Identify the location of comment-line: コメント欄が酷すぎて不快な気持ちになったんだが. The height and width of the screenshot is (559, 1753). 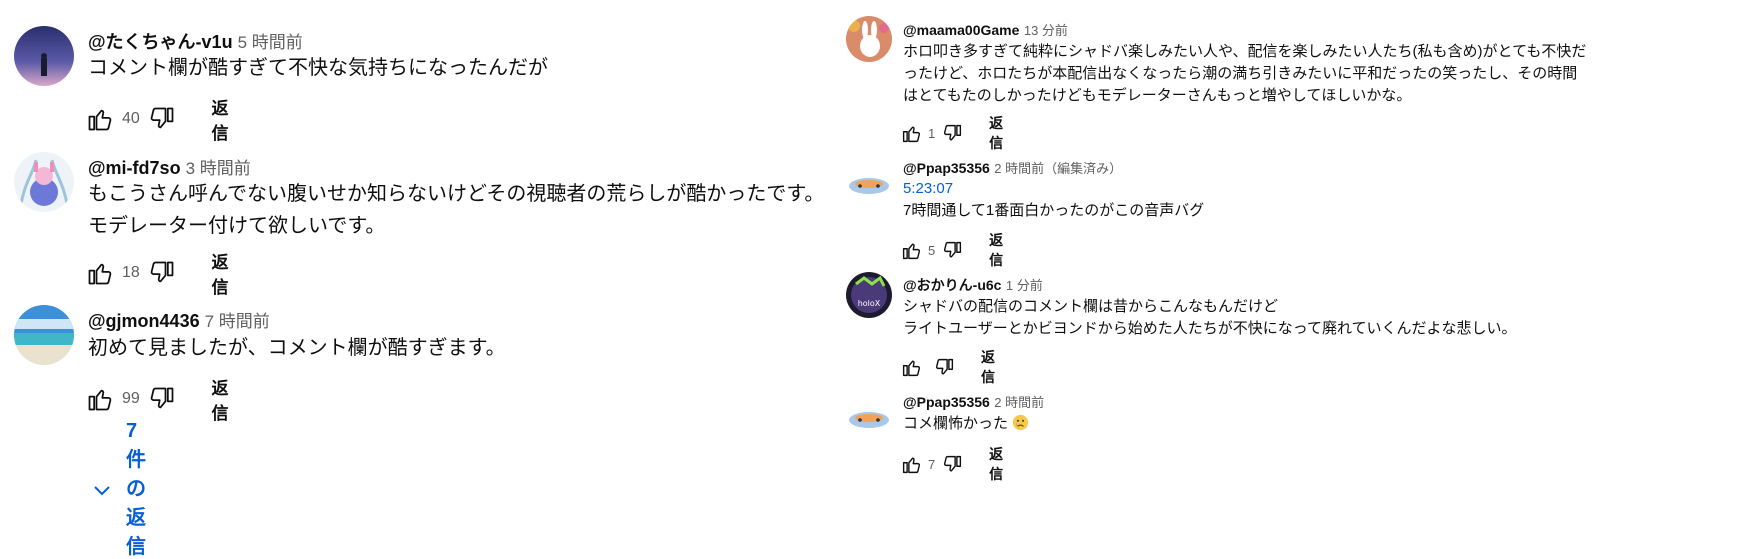
(318, 68).